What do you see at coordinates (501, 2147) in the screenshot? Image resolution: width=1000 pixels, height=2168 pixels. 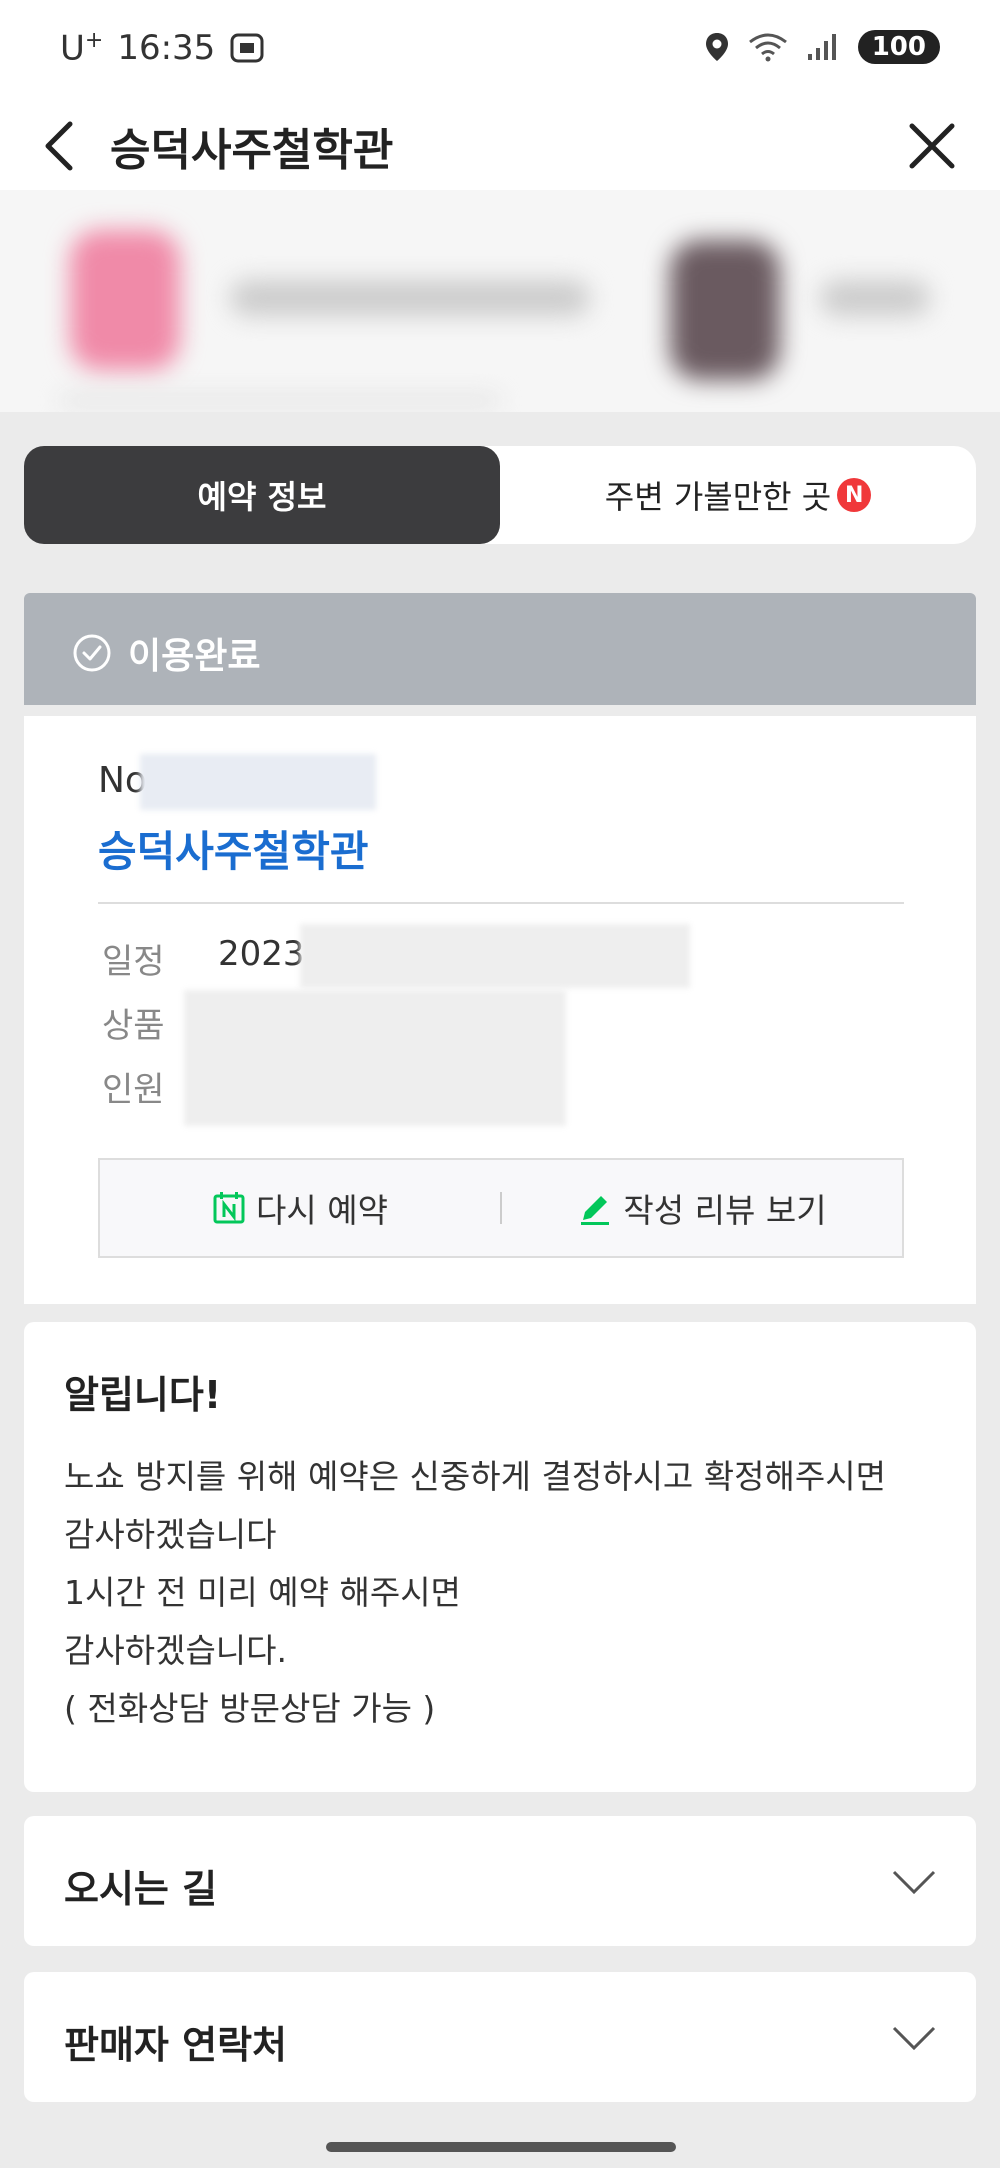 I see `home-indicator` at bounding box center [501, 2147].